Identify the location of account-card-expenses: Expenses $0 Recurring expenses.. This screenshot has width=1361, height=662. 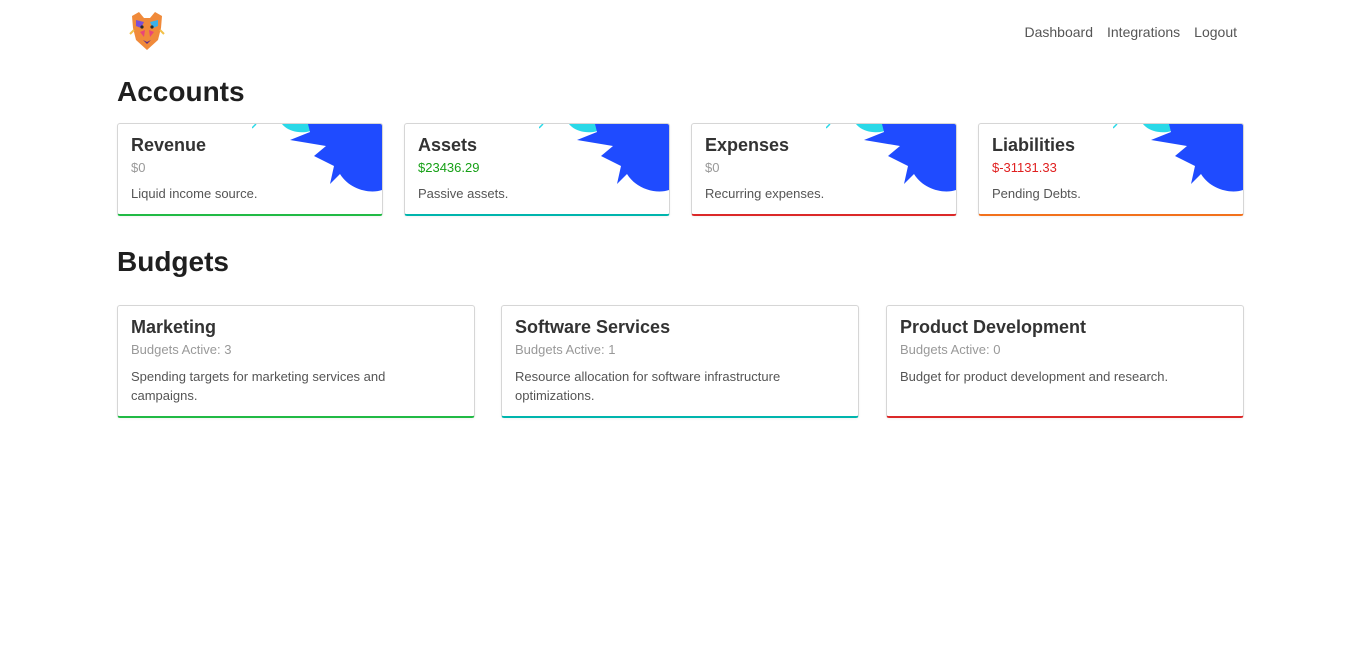
(824, 169).